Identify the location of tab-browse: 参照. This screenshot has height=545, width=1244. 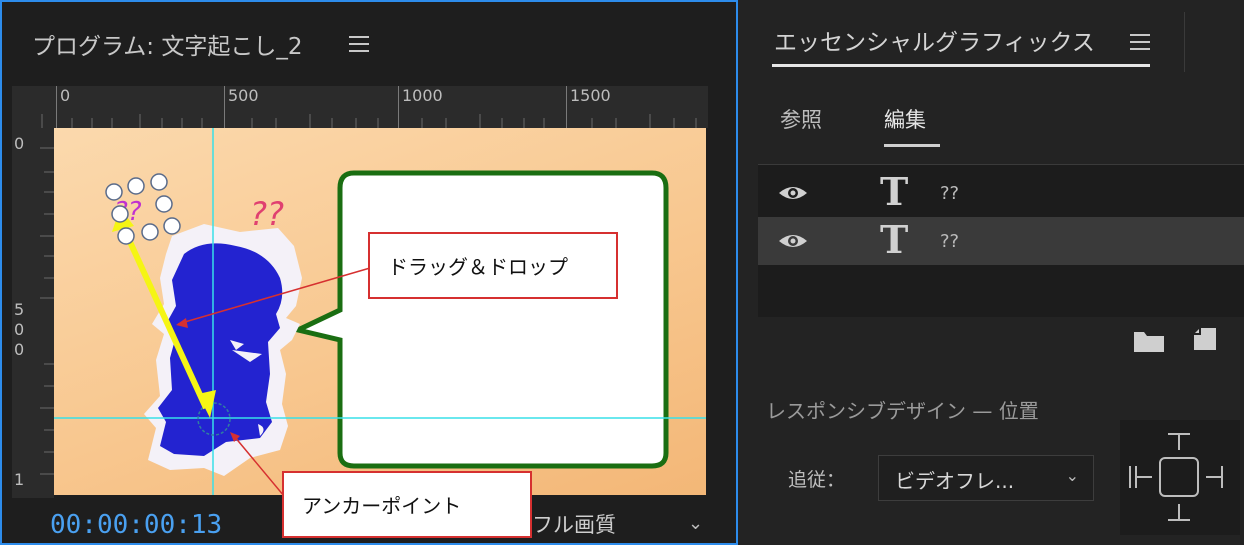
(801, 119).